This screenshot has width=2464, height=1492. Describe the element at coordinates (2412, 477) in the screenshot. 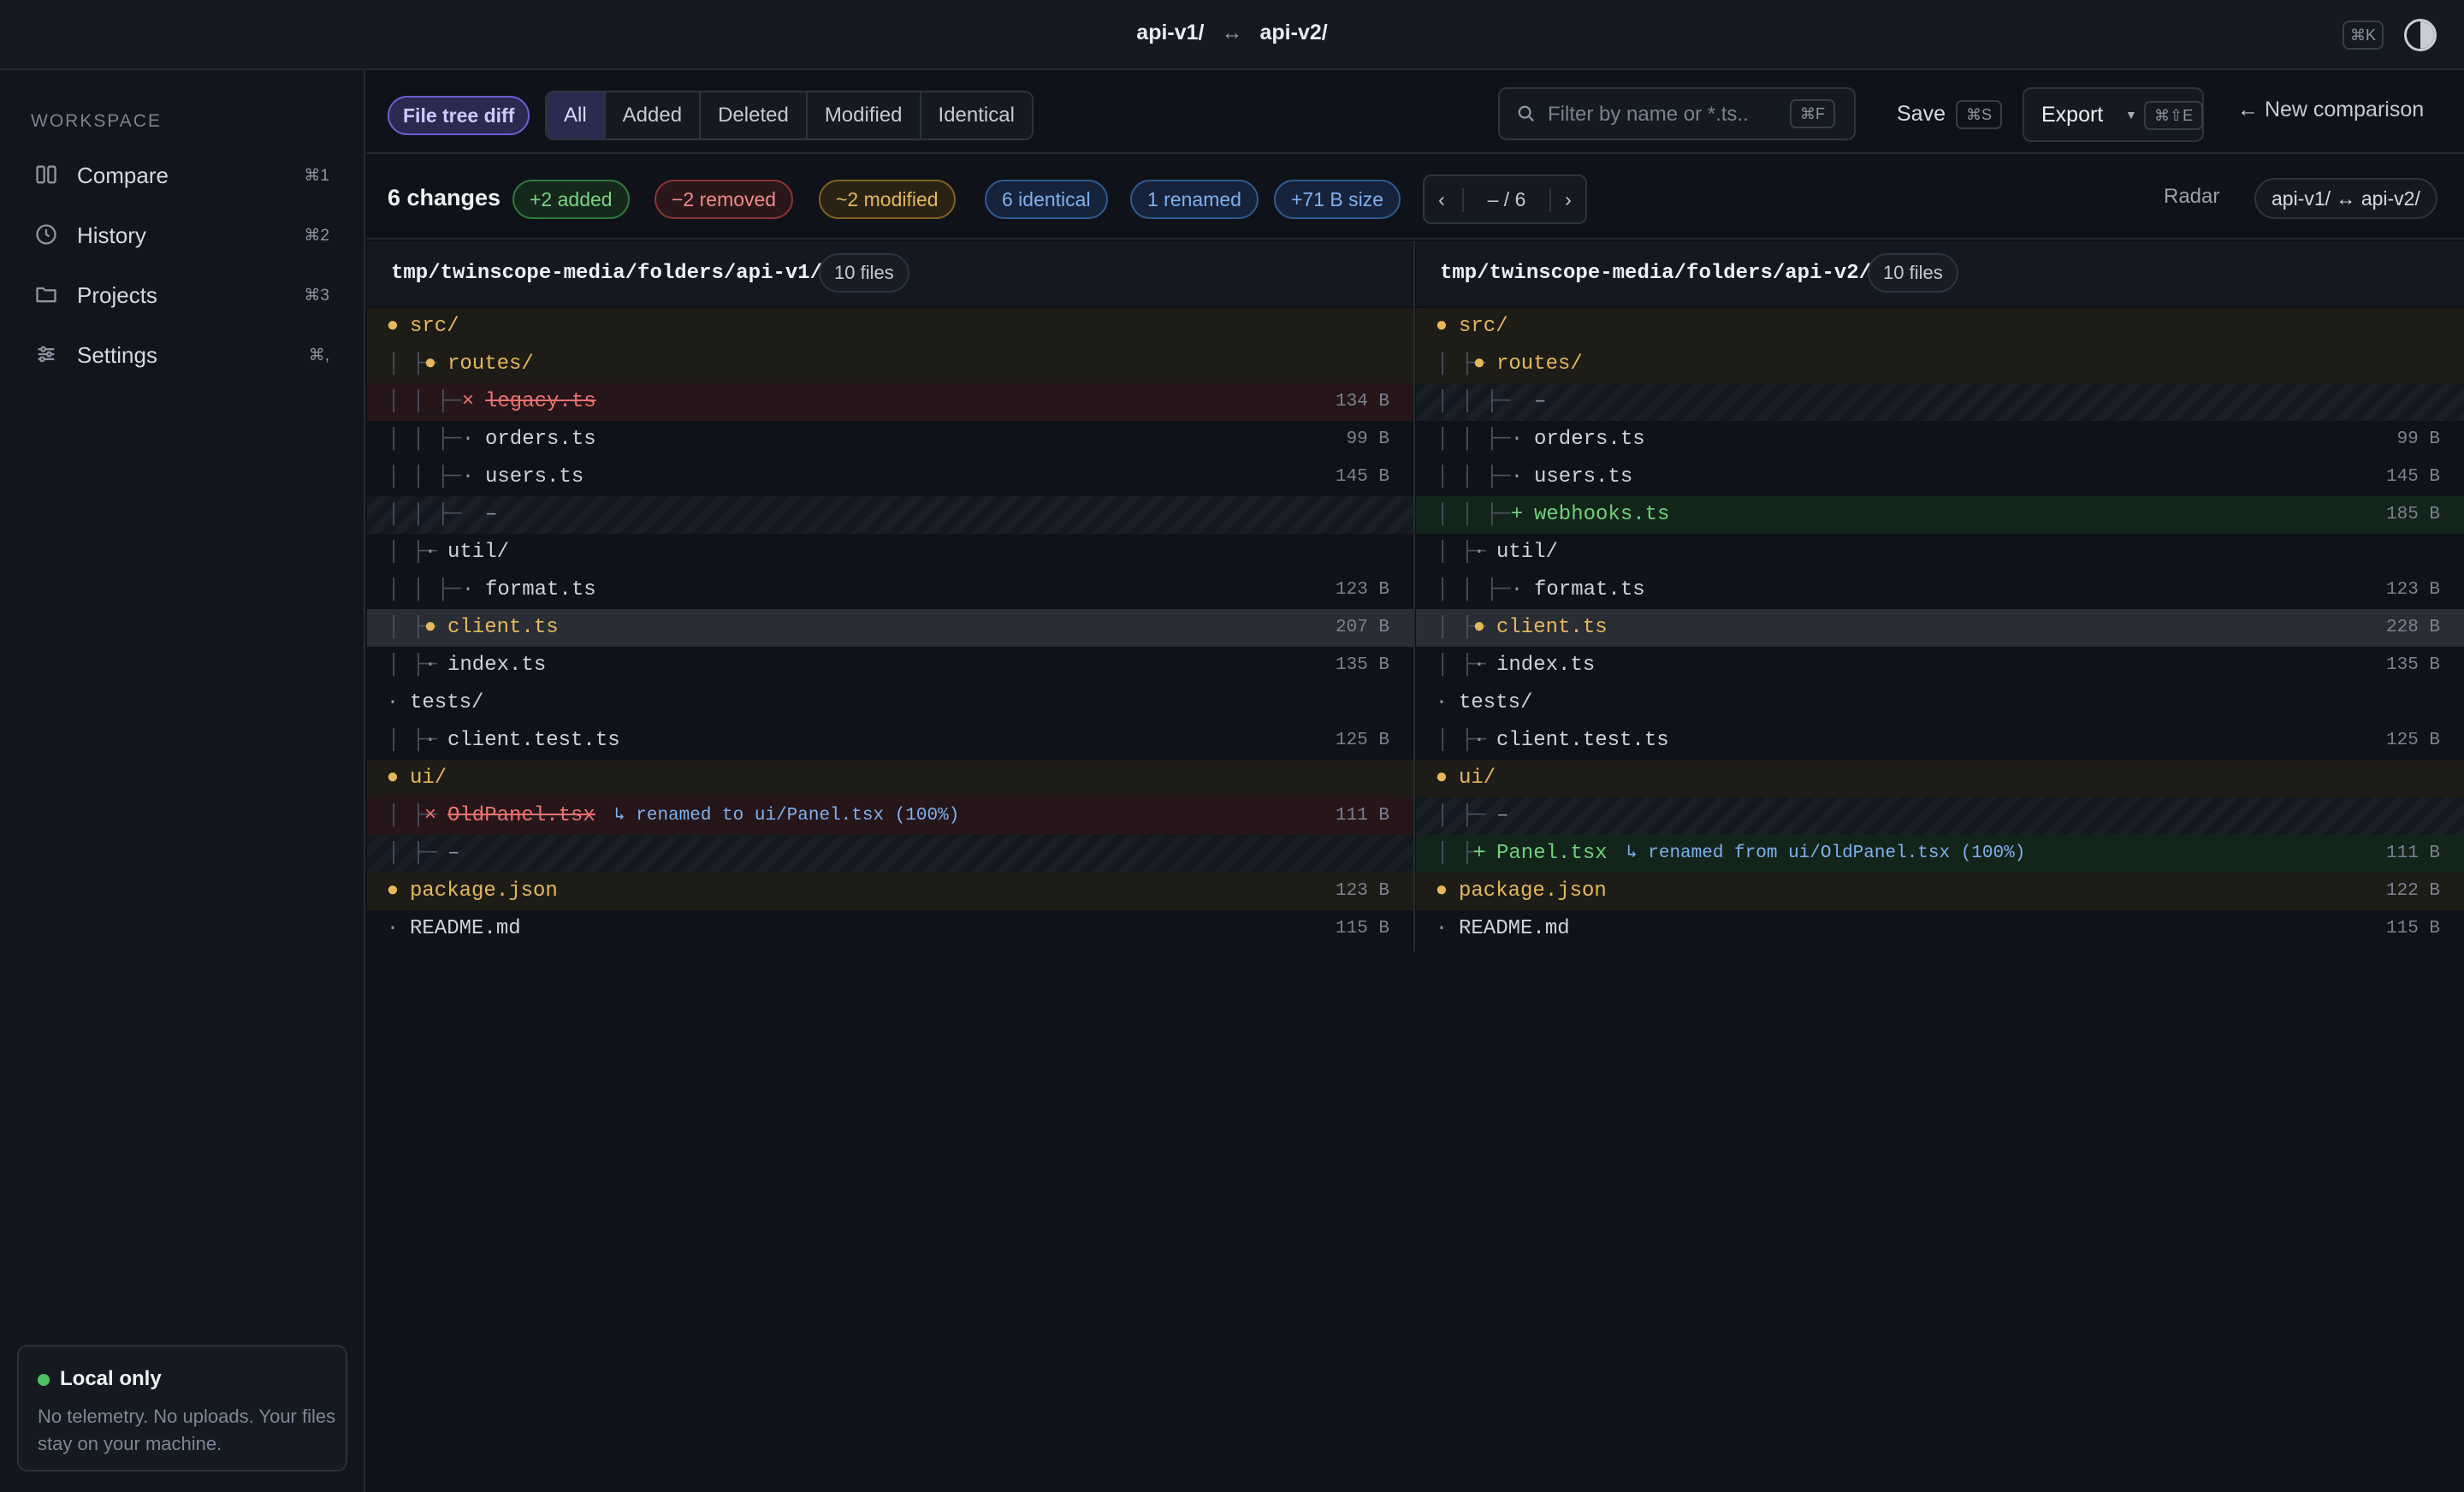

I see `file-size: 145 B` at that location.